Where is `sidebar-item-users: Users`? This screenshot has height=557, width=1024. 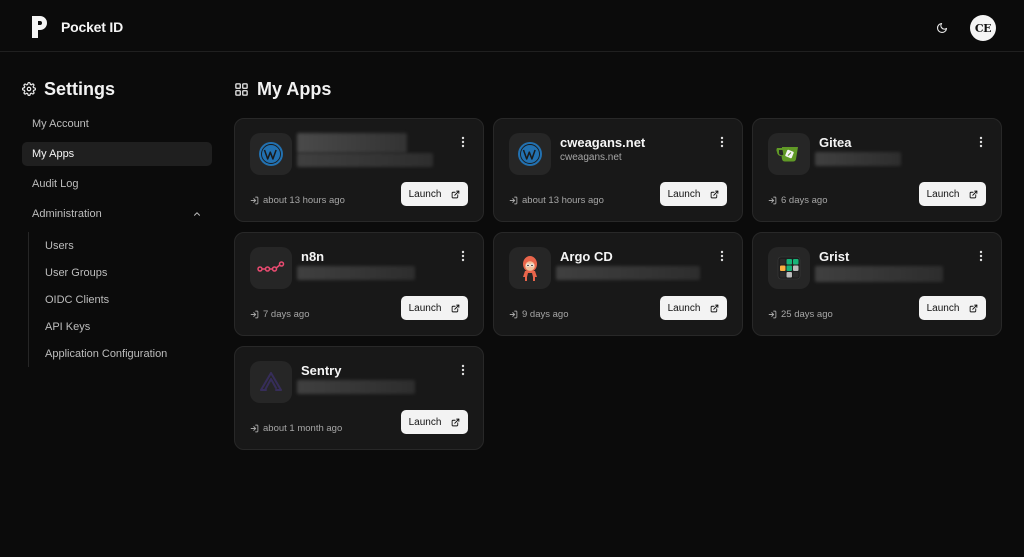 sidebar-item-users: Users is located at coordinates (128, 245).